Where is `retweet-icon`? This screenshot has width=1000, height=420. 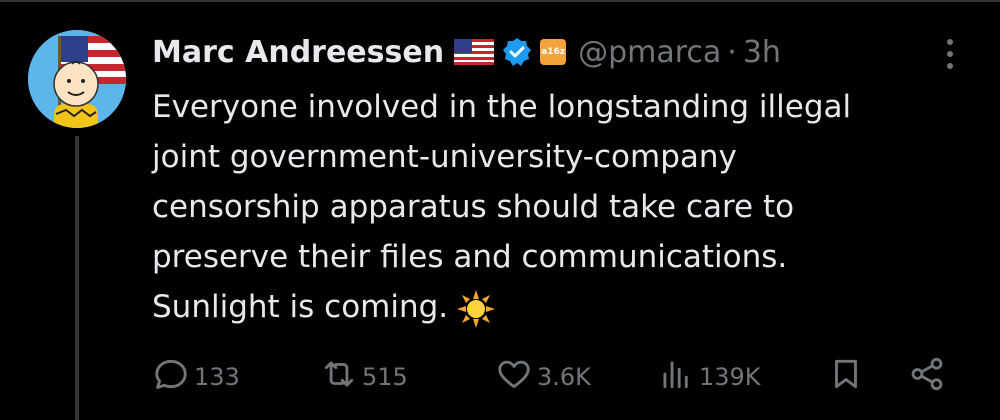
retweet-icon is located at coordinates (339, 377).